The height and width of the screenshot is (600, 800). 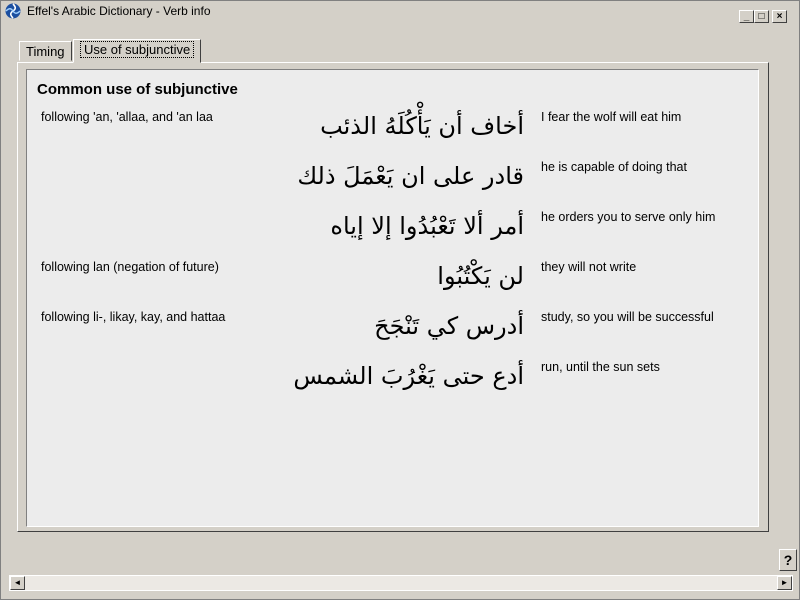 What do you see at coordinates (628, 217) in the screenshot?
I see `english-translation: he orders you to serve only him` at bounding box center [628, 217].